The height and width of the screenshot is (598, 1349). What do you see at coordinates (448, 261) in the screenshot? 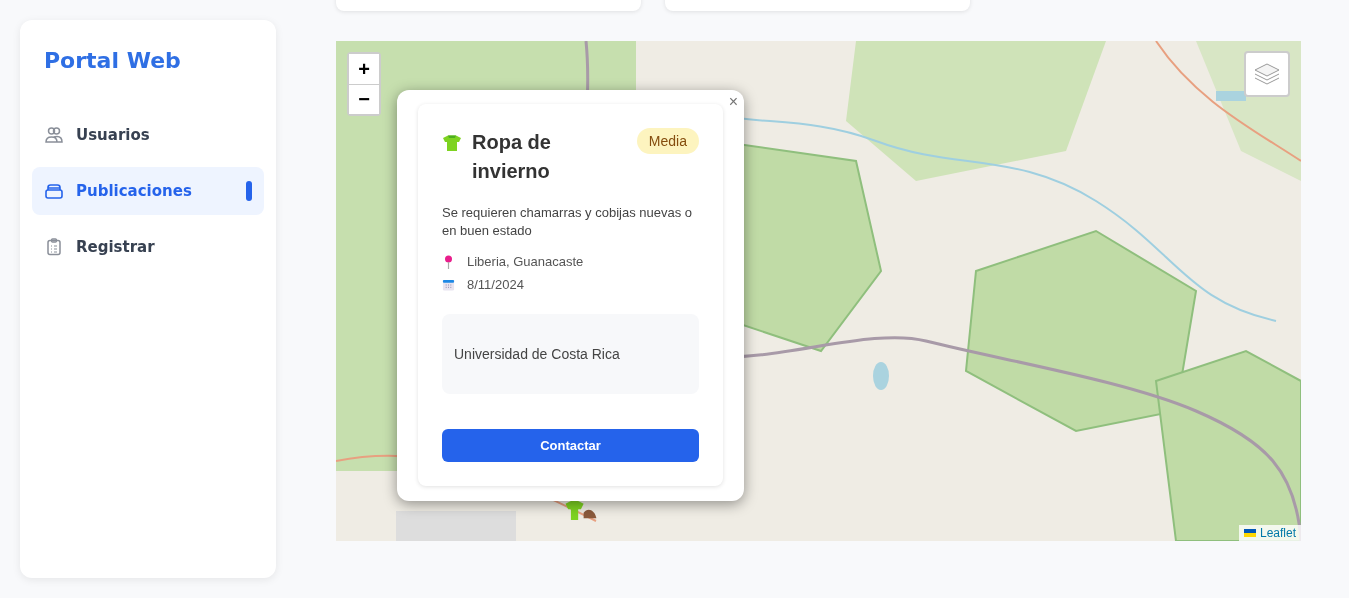
I see `pin-icon` at bounding box center [448, 261].